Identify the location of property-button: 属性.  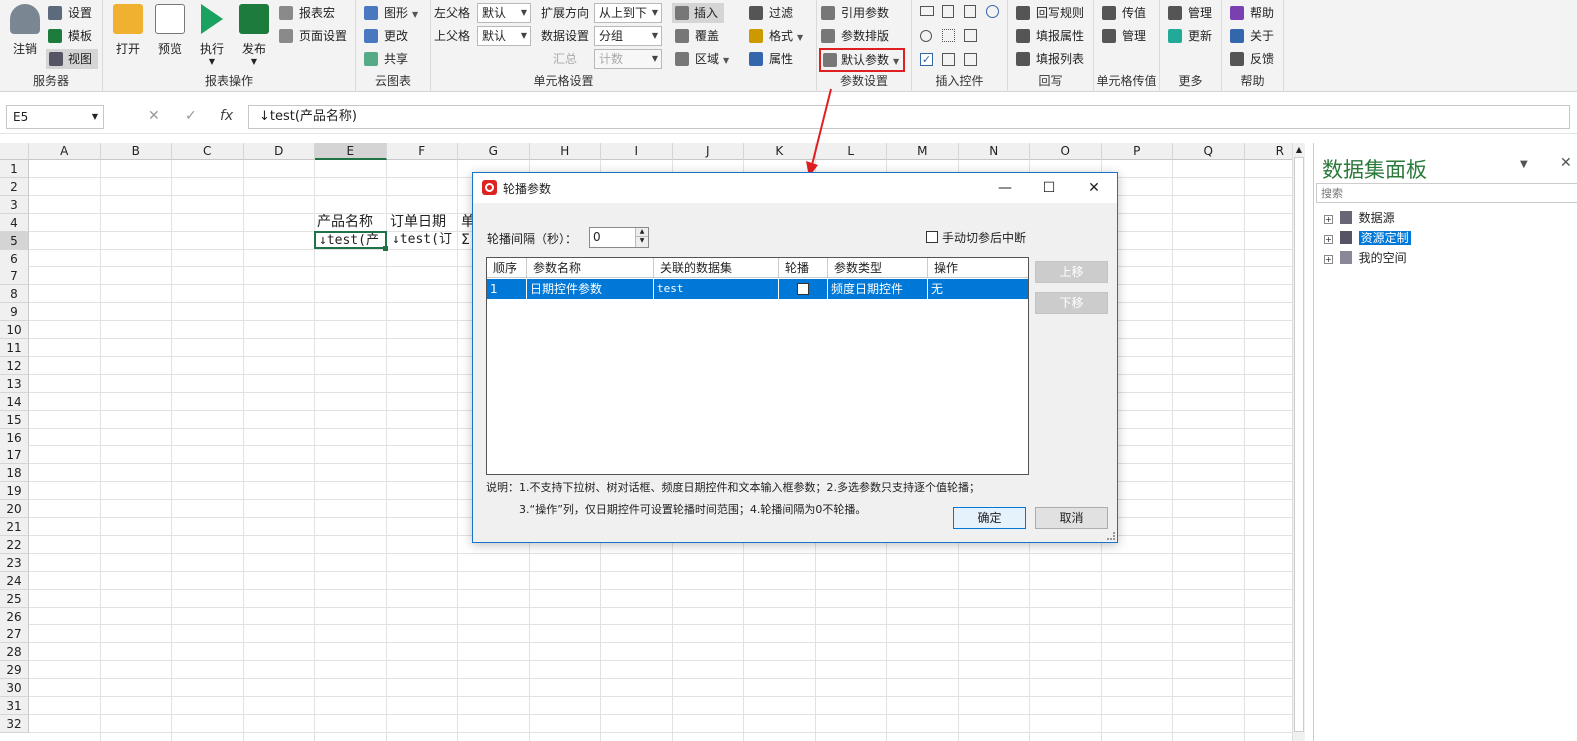
(771, 59).